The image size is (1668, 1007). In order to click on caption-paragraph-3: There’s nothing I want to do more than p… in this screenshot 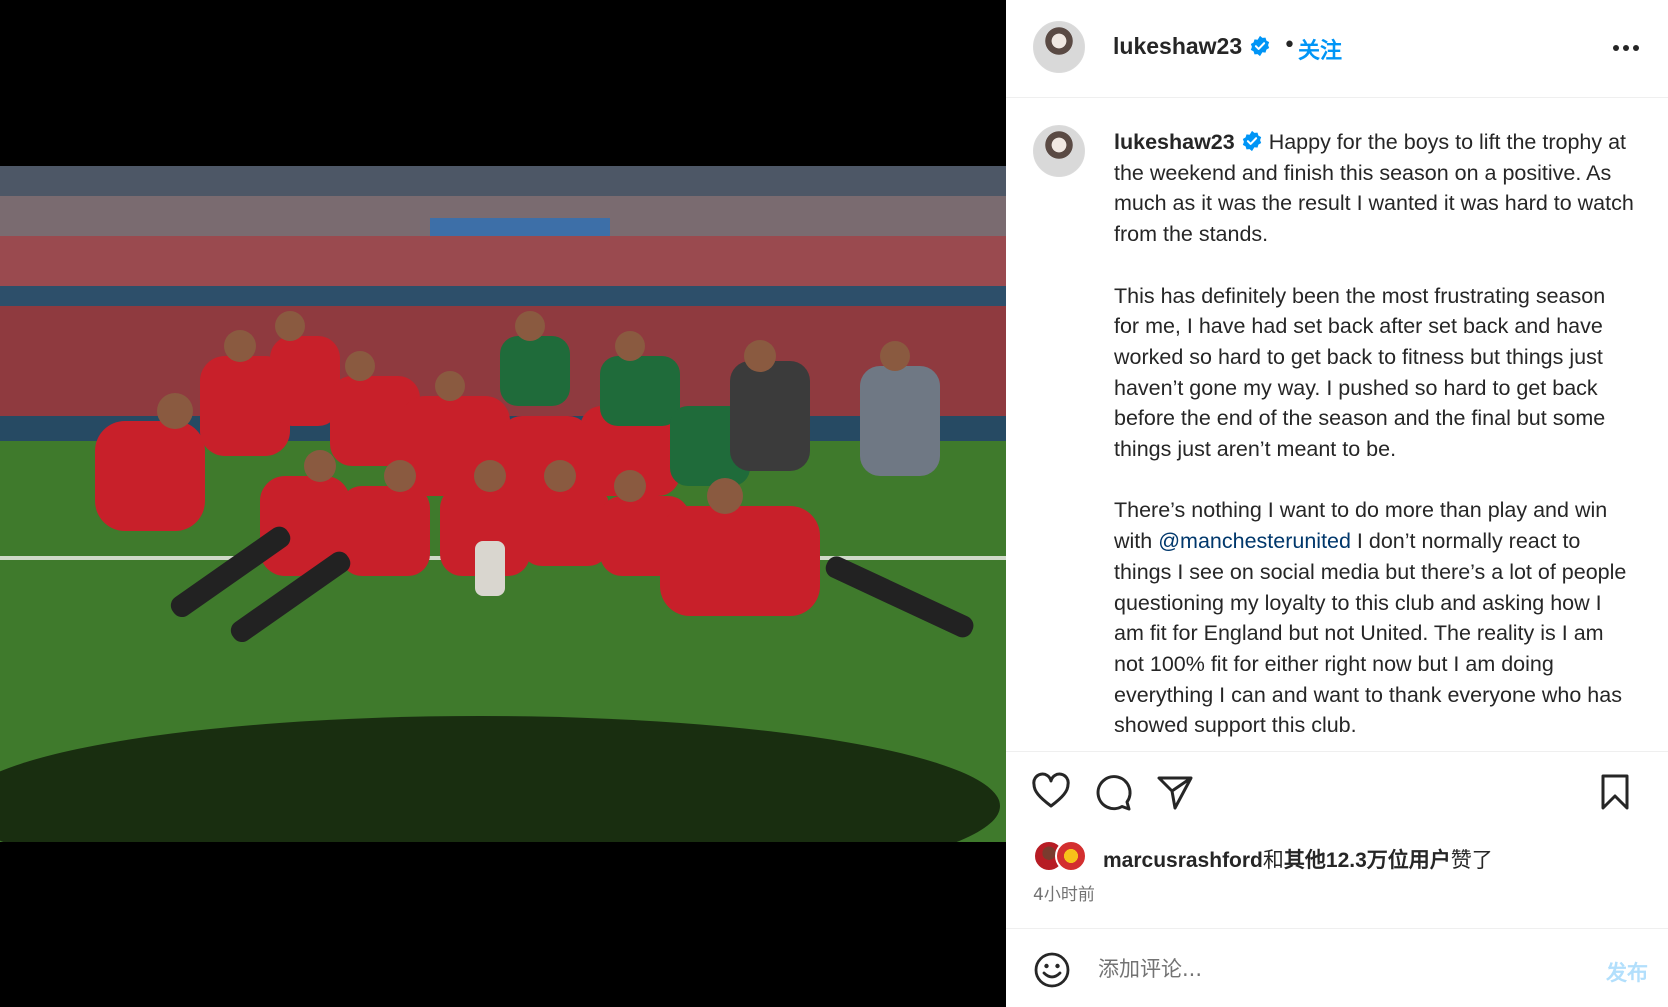, I will do `click(1374, 618)`.